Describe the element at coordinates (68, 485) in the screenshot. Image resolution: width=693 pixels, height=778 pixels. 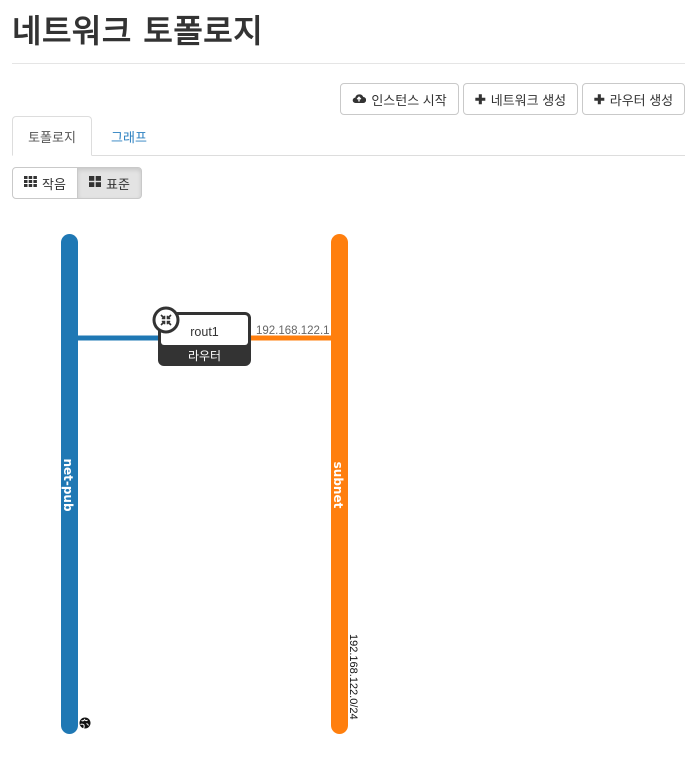
I see `network-label-net-pub: net-pub` at that location.